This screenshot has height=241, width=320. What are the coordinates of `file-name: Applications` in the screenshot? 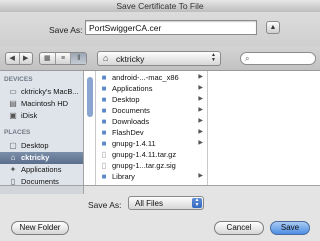 It's located at (132, 88).